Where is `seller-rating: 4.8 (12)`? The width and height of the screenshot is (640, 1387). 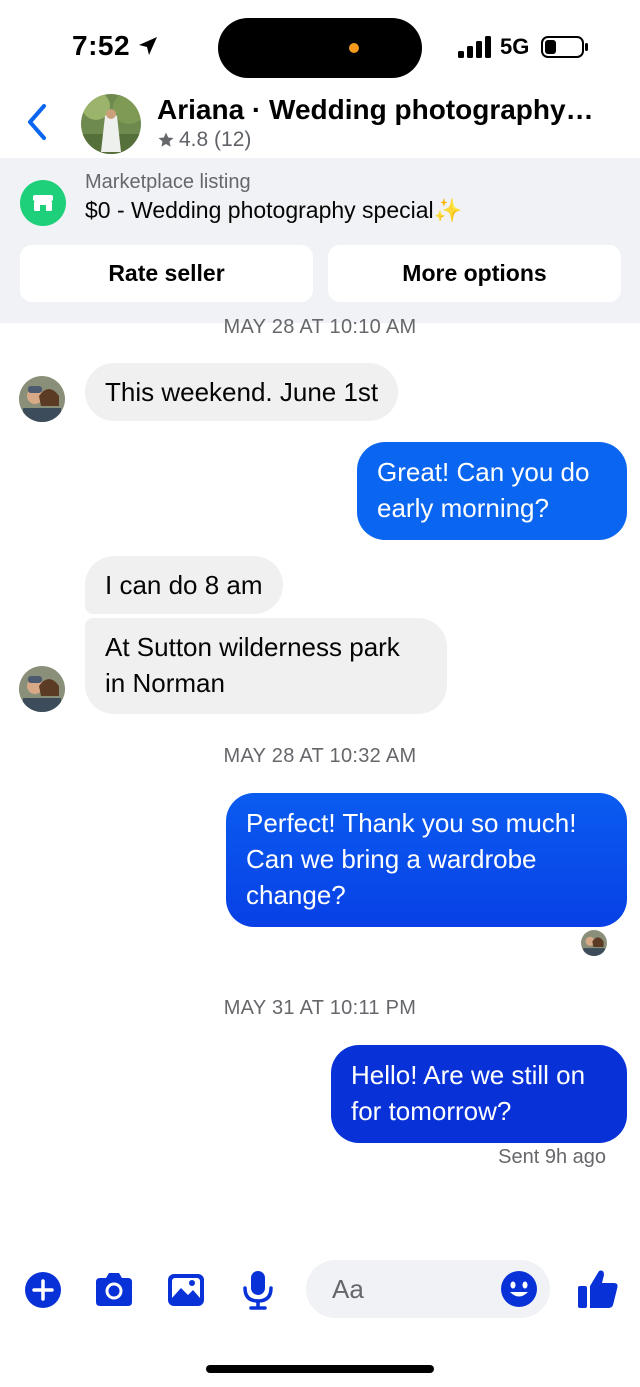
seller-rating: 4.8 (12) is located at coordinates (204, 140).